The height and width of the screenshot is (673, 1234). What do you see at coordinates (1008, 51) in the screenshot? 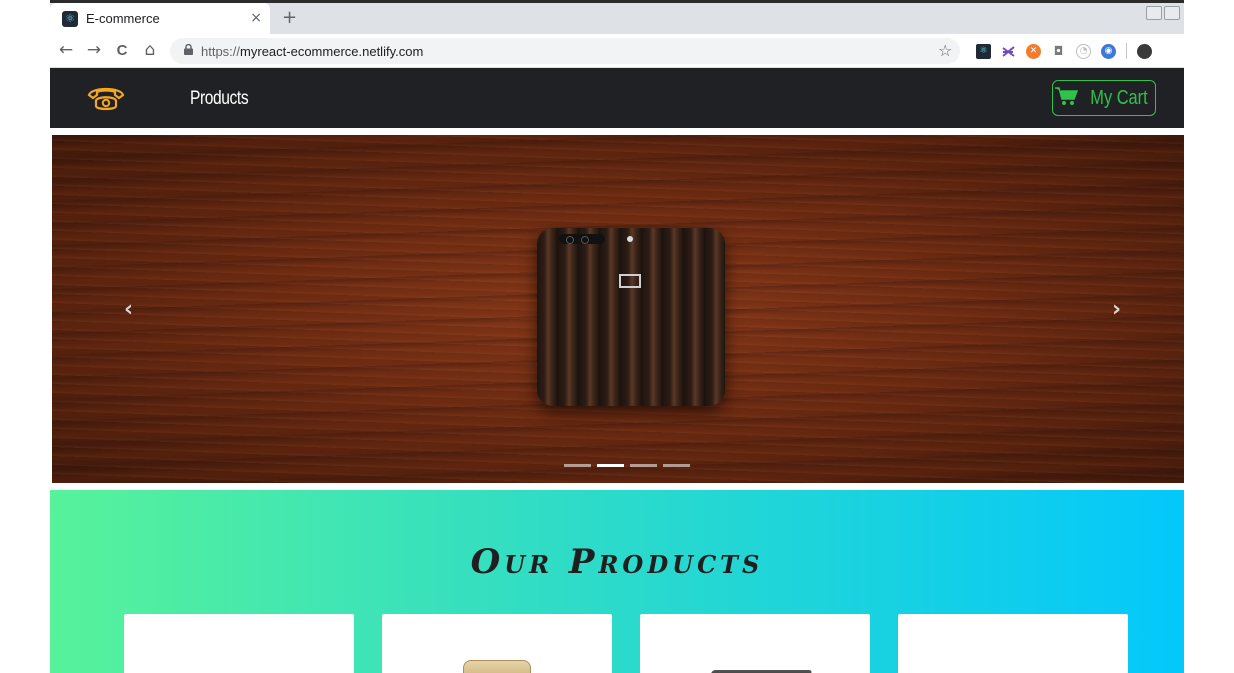
I see `redux-devtools-icon` at bounding box center [1008, 51].